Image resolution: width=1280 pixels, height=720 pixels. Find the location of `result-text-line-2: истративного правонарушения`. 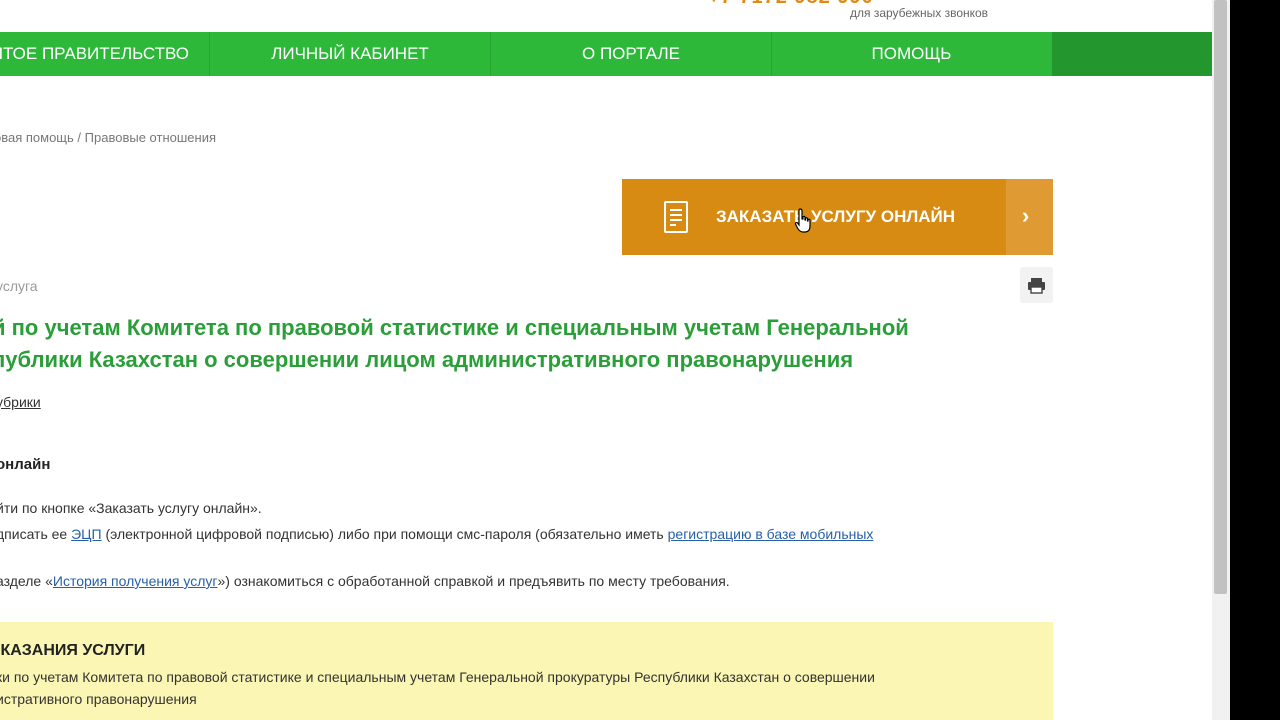

result-text-line-2: истративного правонарушения is located at coordinates (98, 699).